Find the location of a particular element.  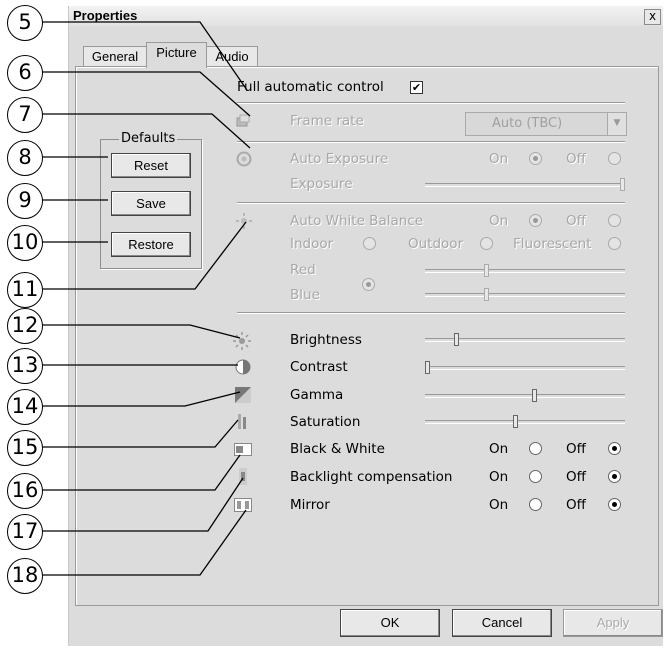

callout-18: 18 is located at coordinates (25, 576).